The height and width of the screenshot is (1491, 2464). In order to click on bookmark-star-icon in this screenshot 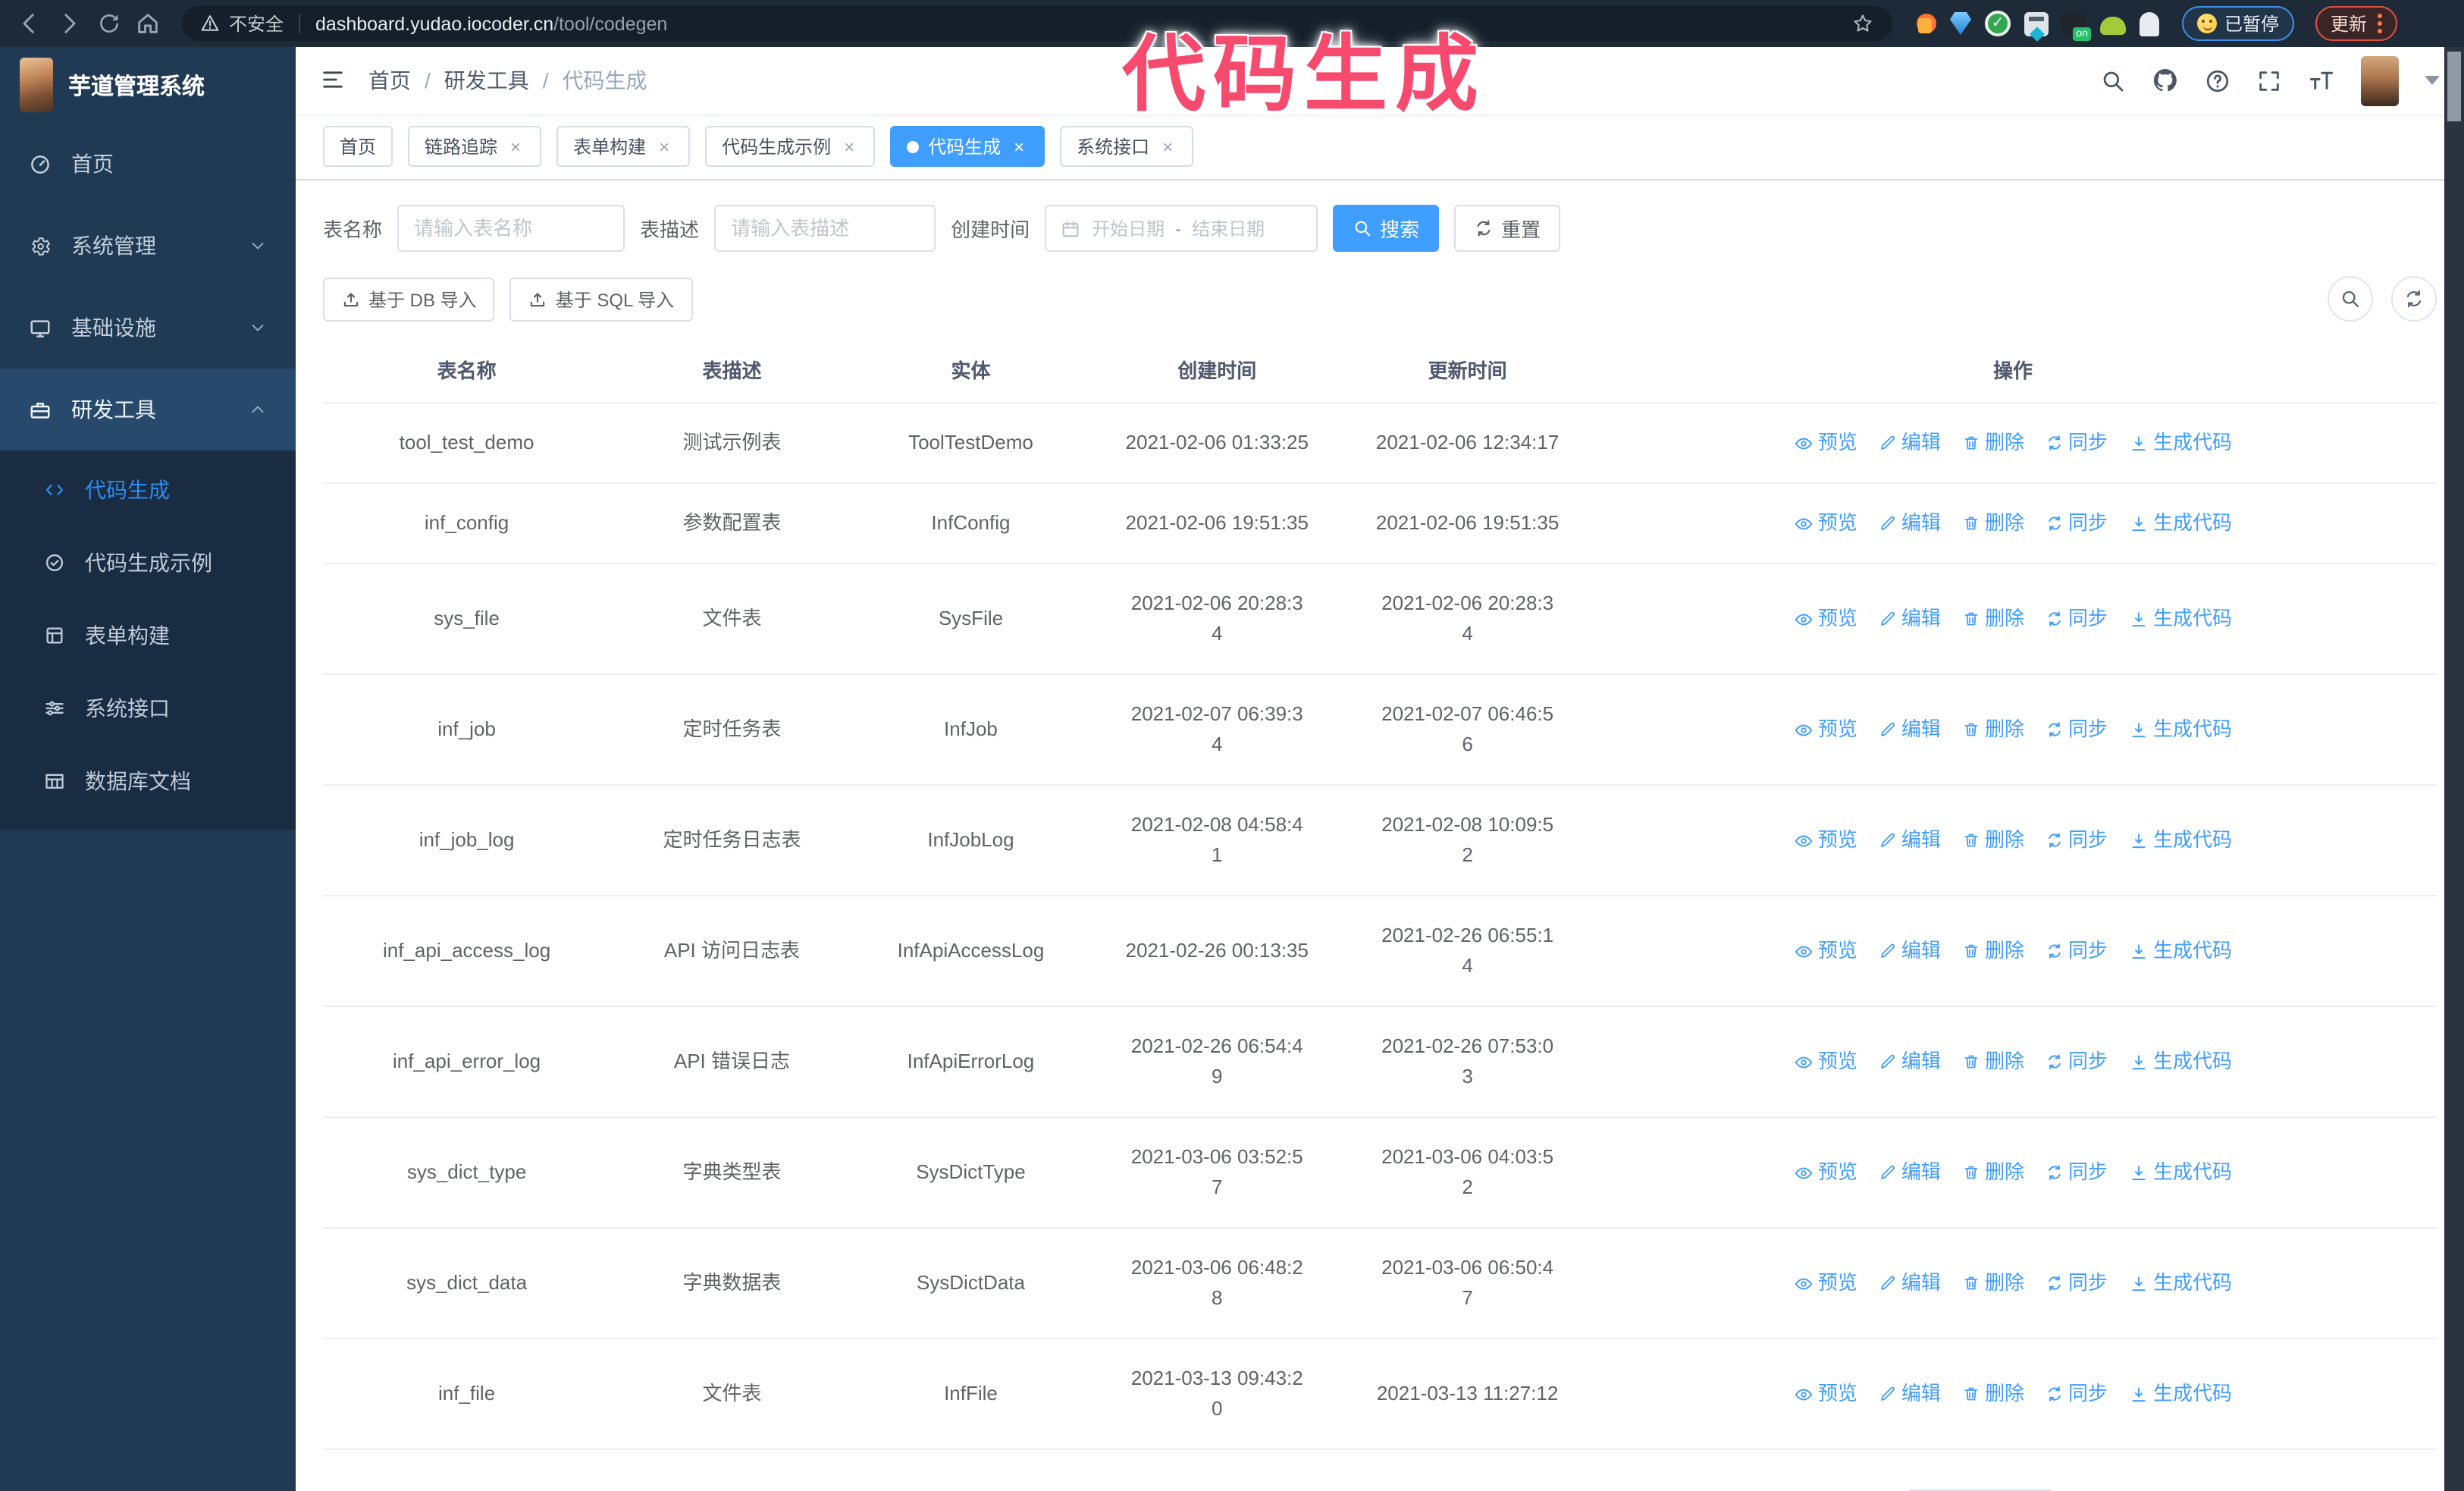, I will do `click(1863, 23)`.